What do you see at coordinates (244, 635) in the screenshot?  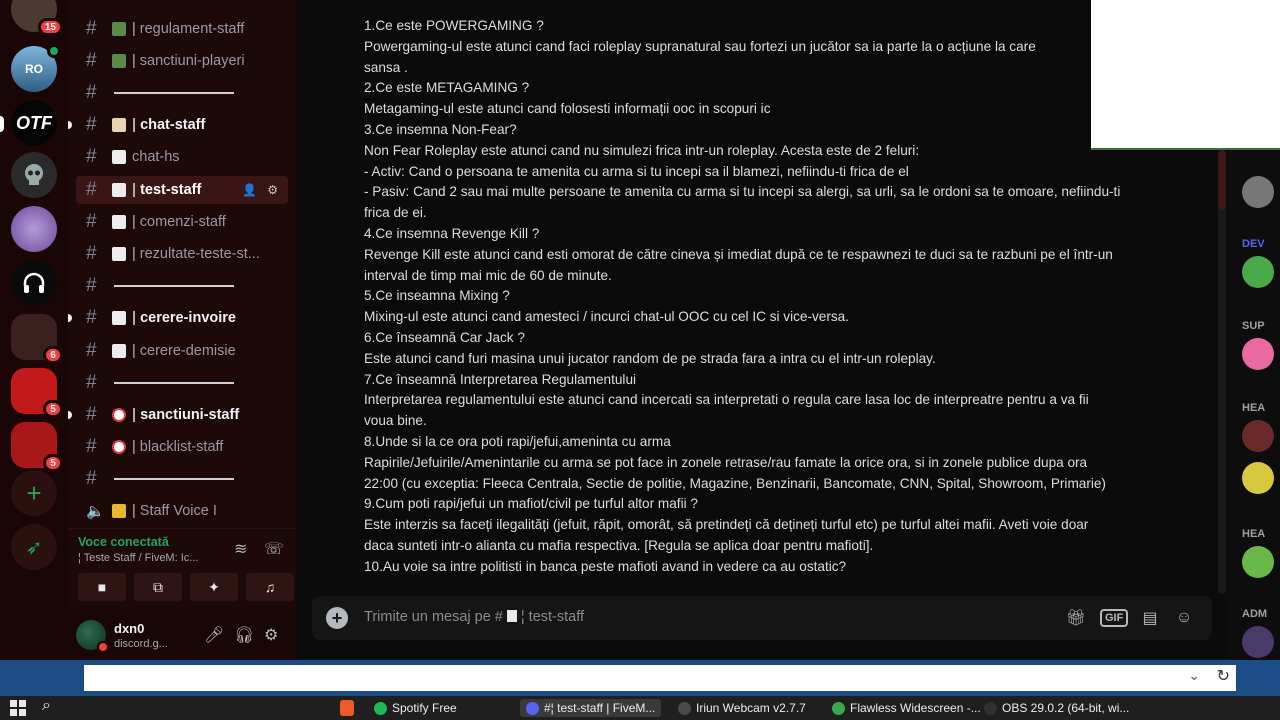 I see `headset-icon: 🎧︎` at bounding box center [244, 635].